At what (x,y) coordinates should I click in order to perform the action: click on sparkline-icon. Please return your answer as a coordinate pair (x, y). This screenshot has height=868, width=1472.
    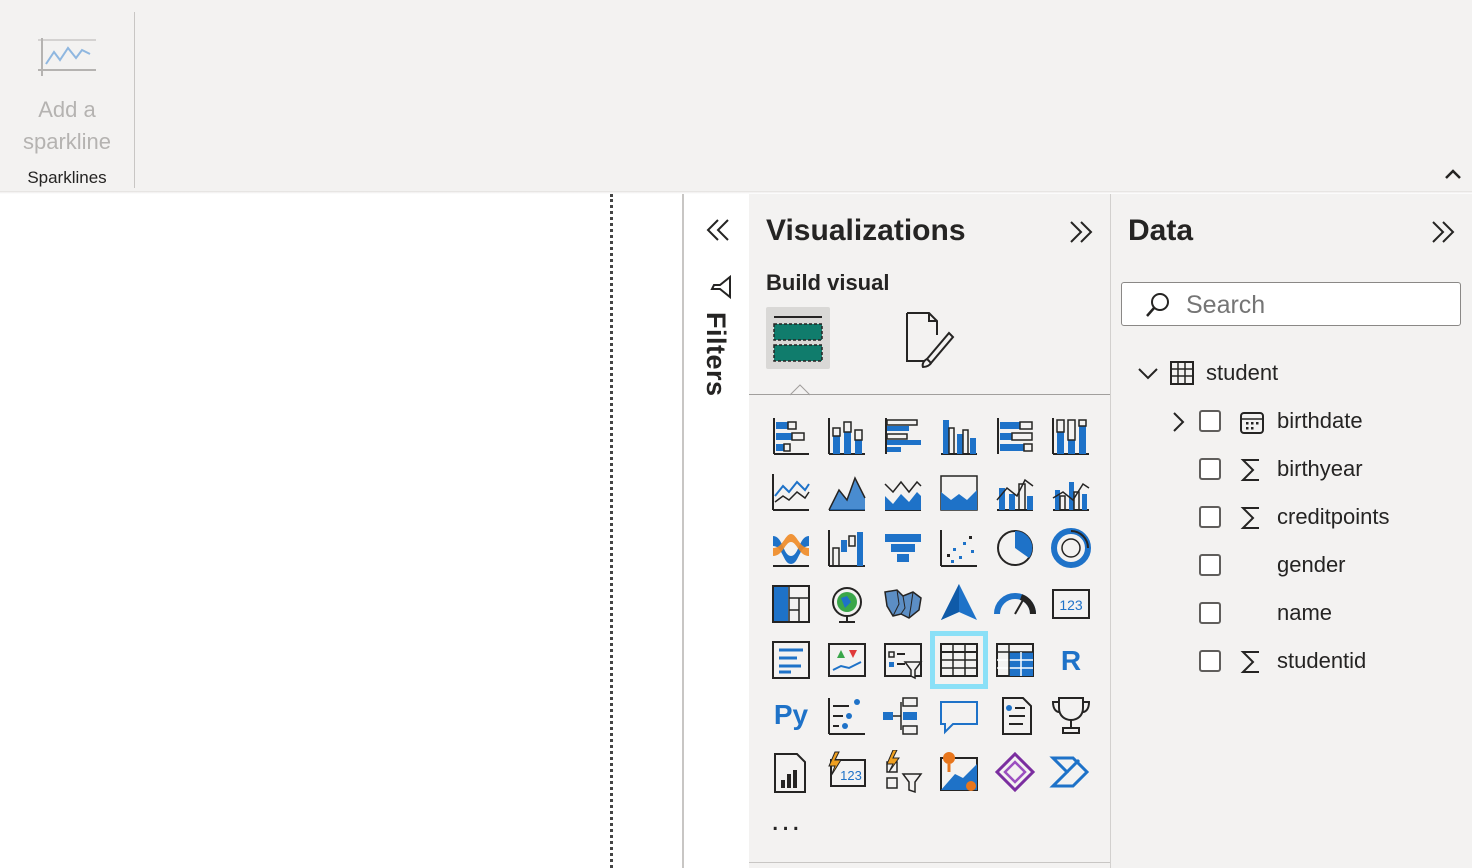
    Looking at the image, I should click on (67, 57).